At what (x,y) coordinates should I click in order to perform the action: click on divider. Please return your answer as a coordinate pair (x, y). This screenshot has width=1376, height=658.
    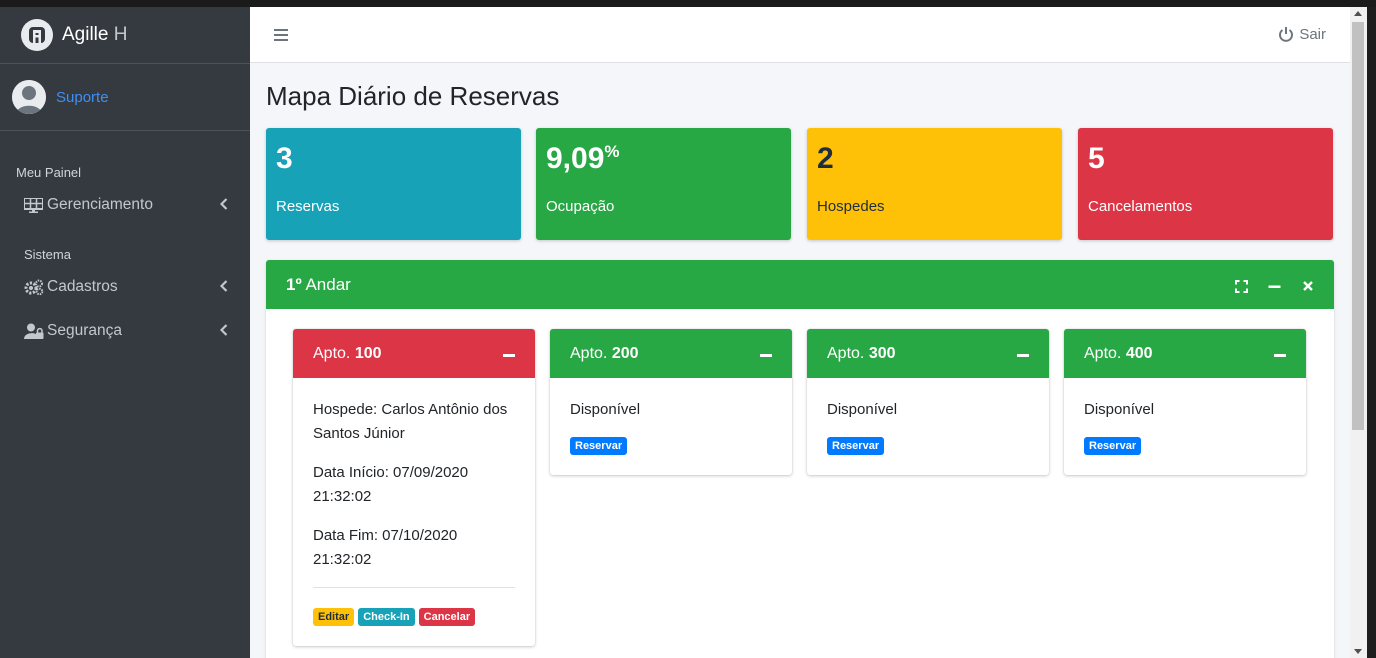
    Looking at the image, I should click on (414, 587).